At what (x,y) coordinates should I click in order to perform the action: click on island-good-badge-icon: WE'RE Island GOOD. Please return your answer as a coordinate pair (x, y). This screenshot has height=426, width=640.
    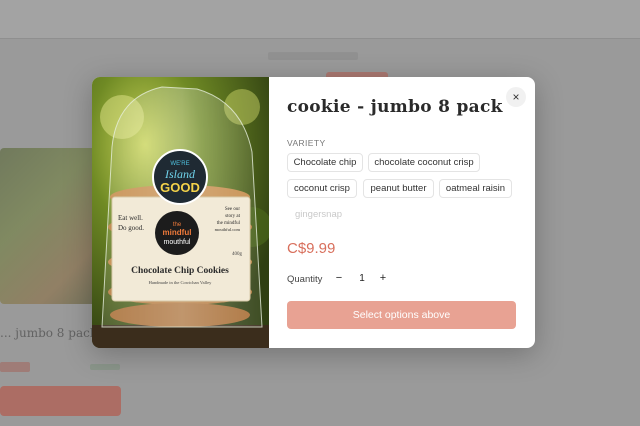
    Looking at the image, I should click on (180, 177).